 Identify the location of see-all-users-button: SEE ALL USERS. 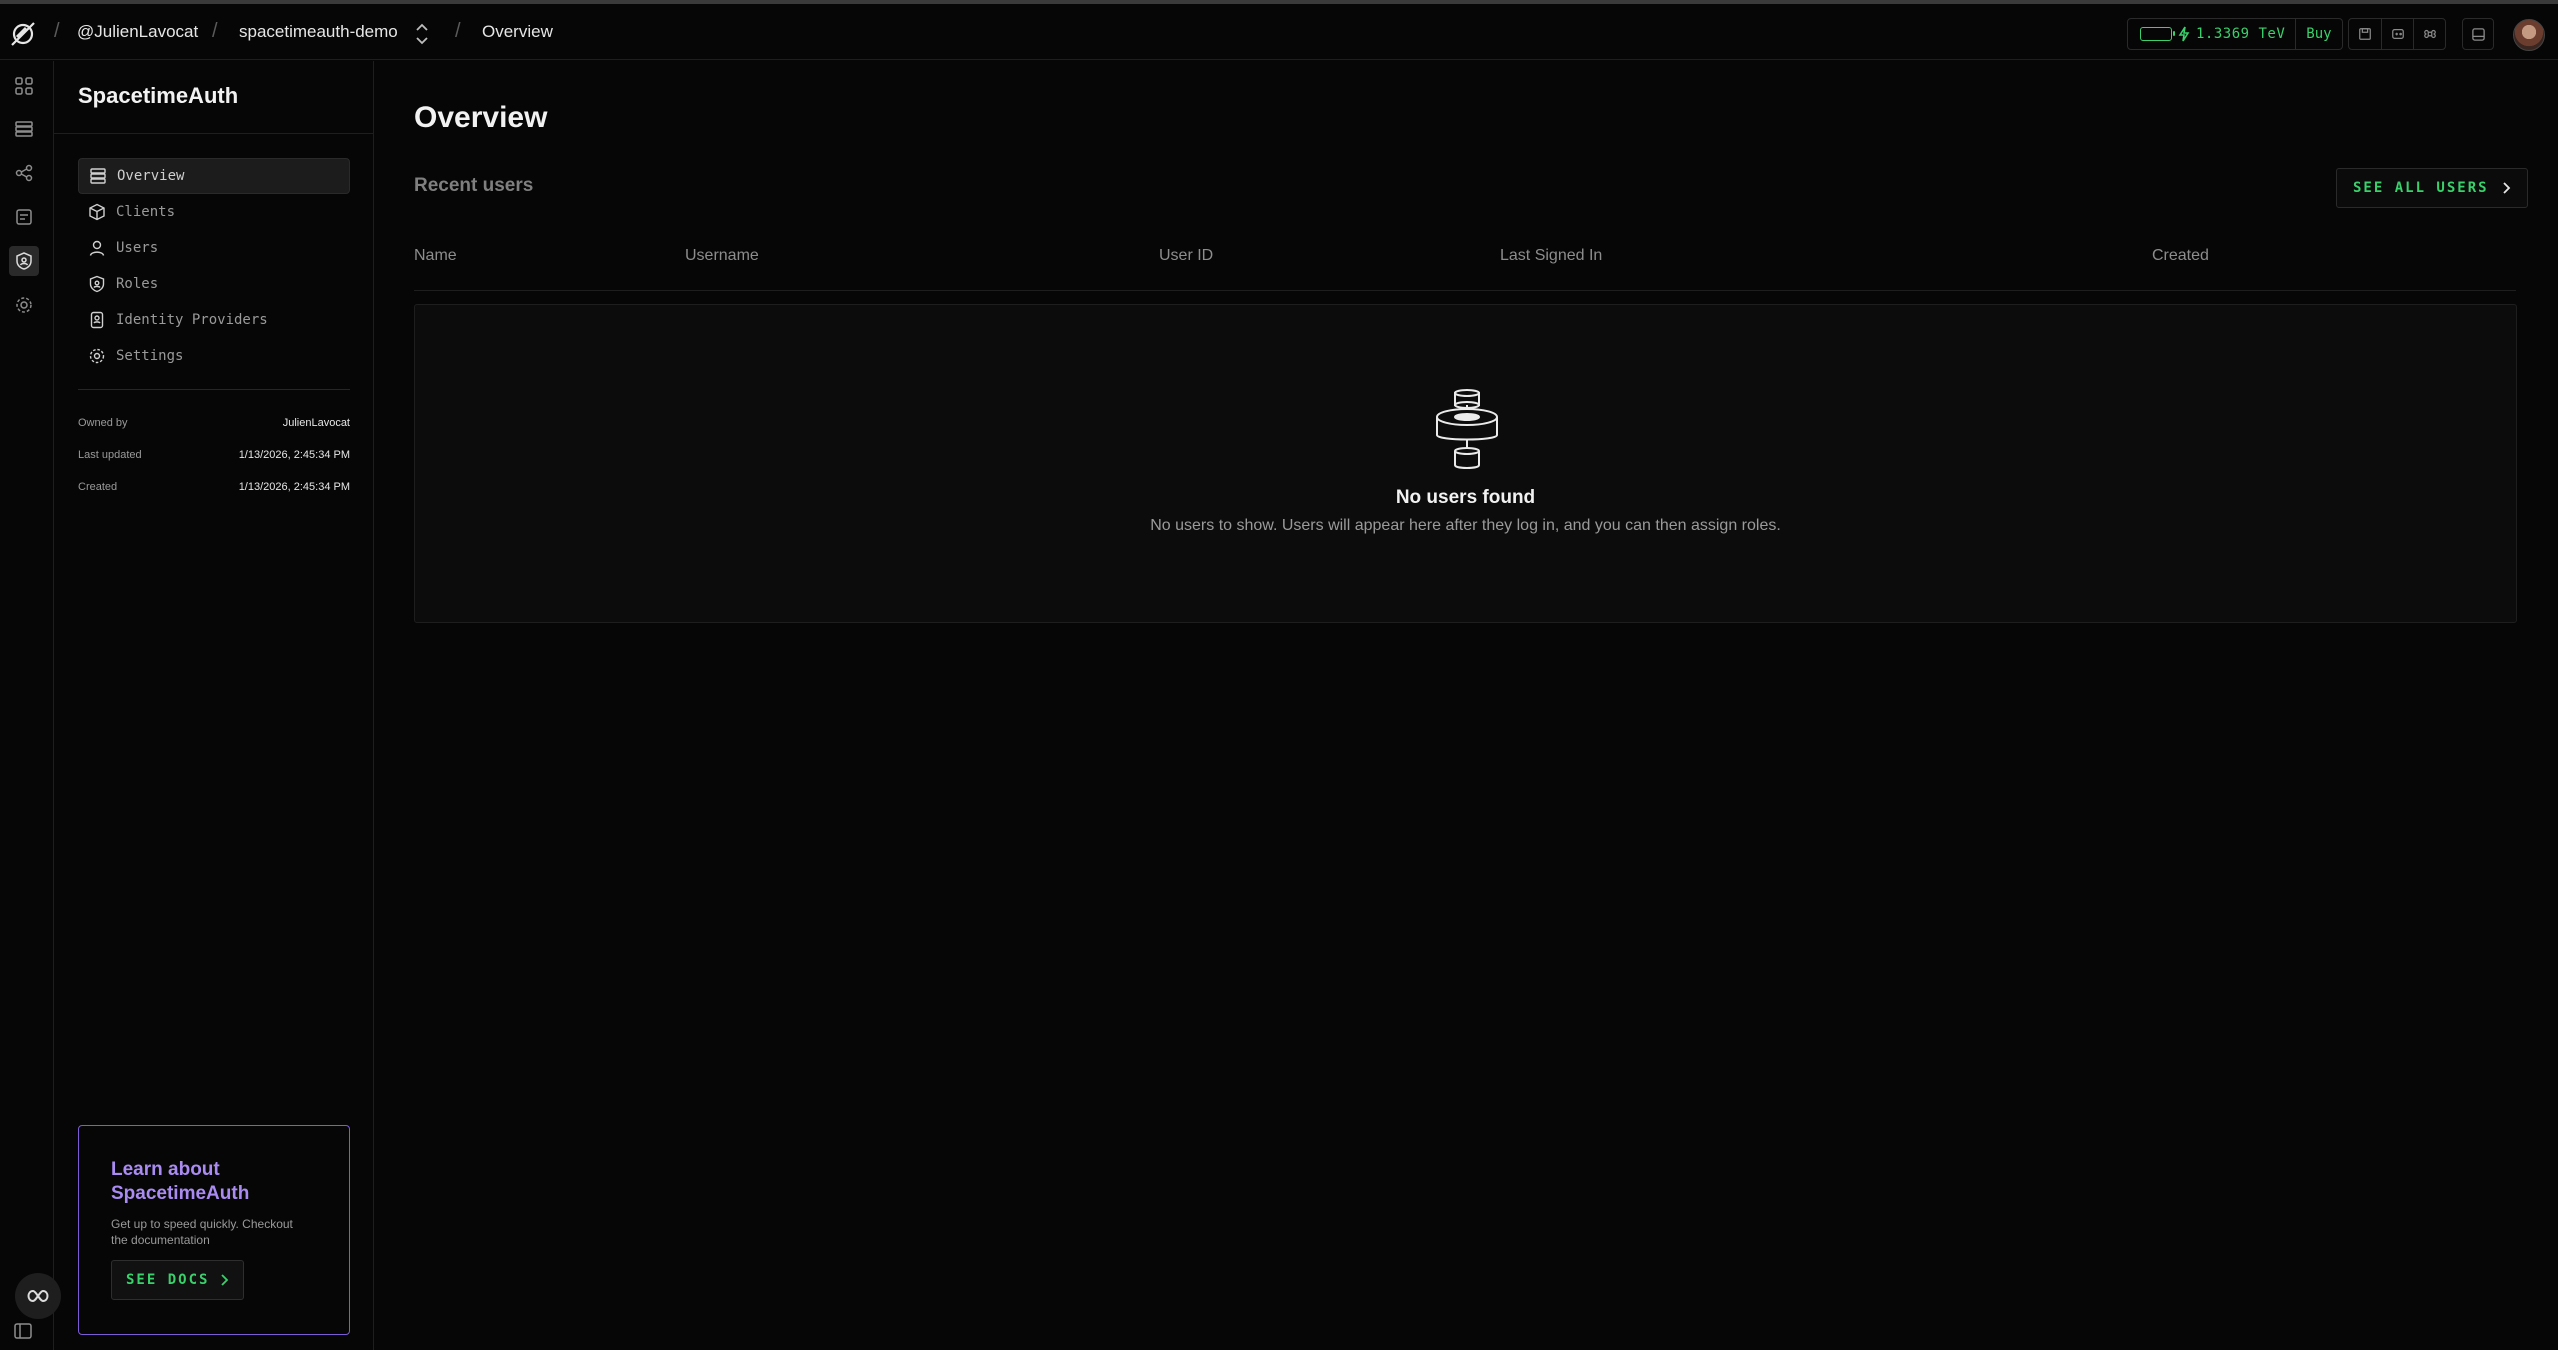
(2432, 188).